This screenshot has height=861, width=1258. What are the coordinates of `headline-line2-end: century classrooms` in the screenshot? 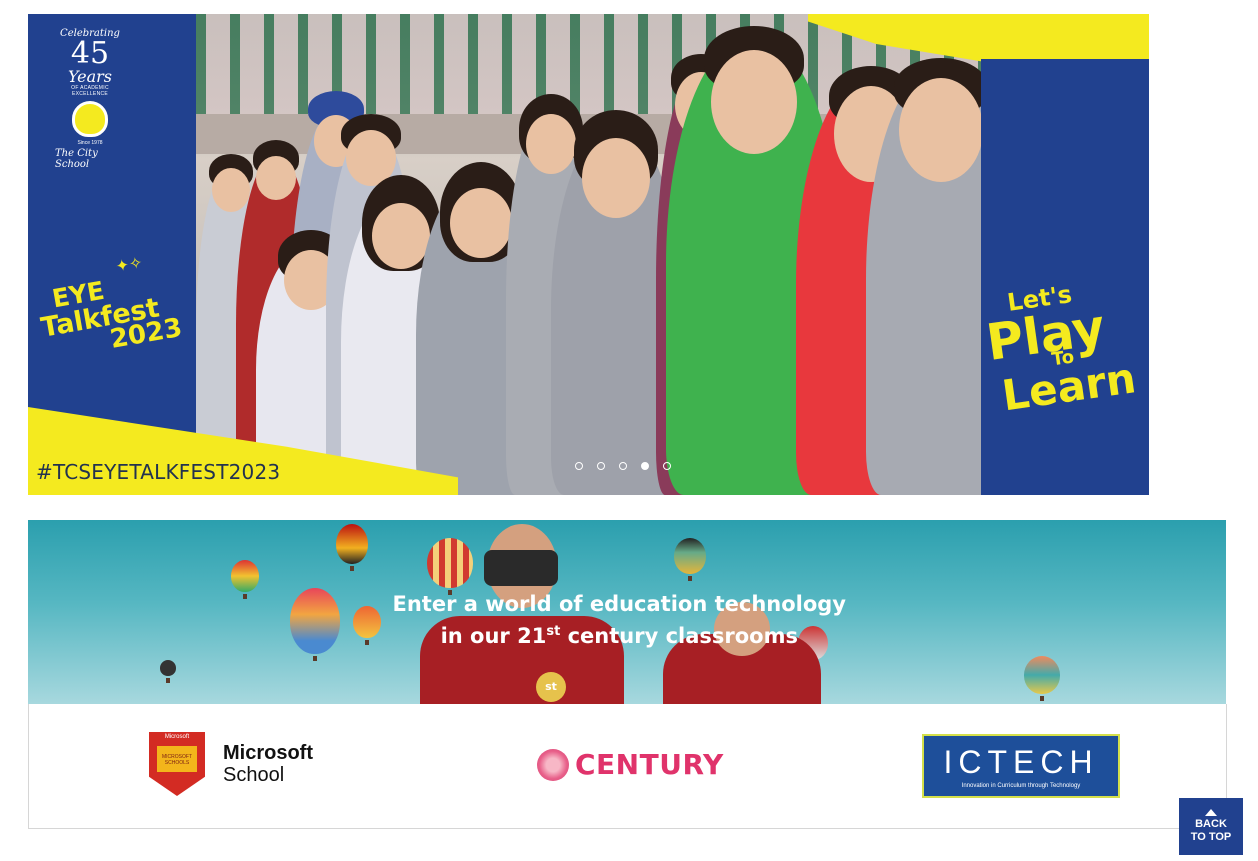 It's located at (679, 636).